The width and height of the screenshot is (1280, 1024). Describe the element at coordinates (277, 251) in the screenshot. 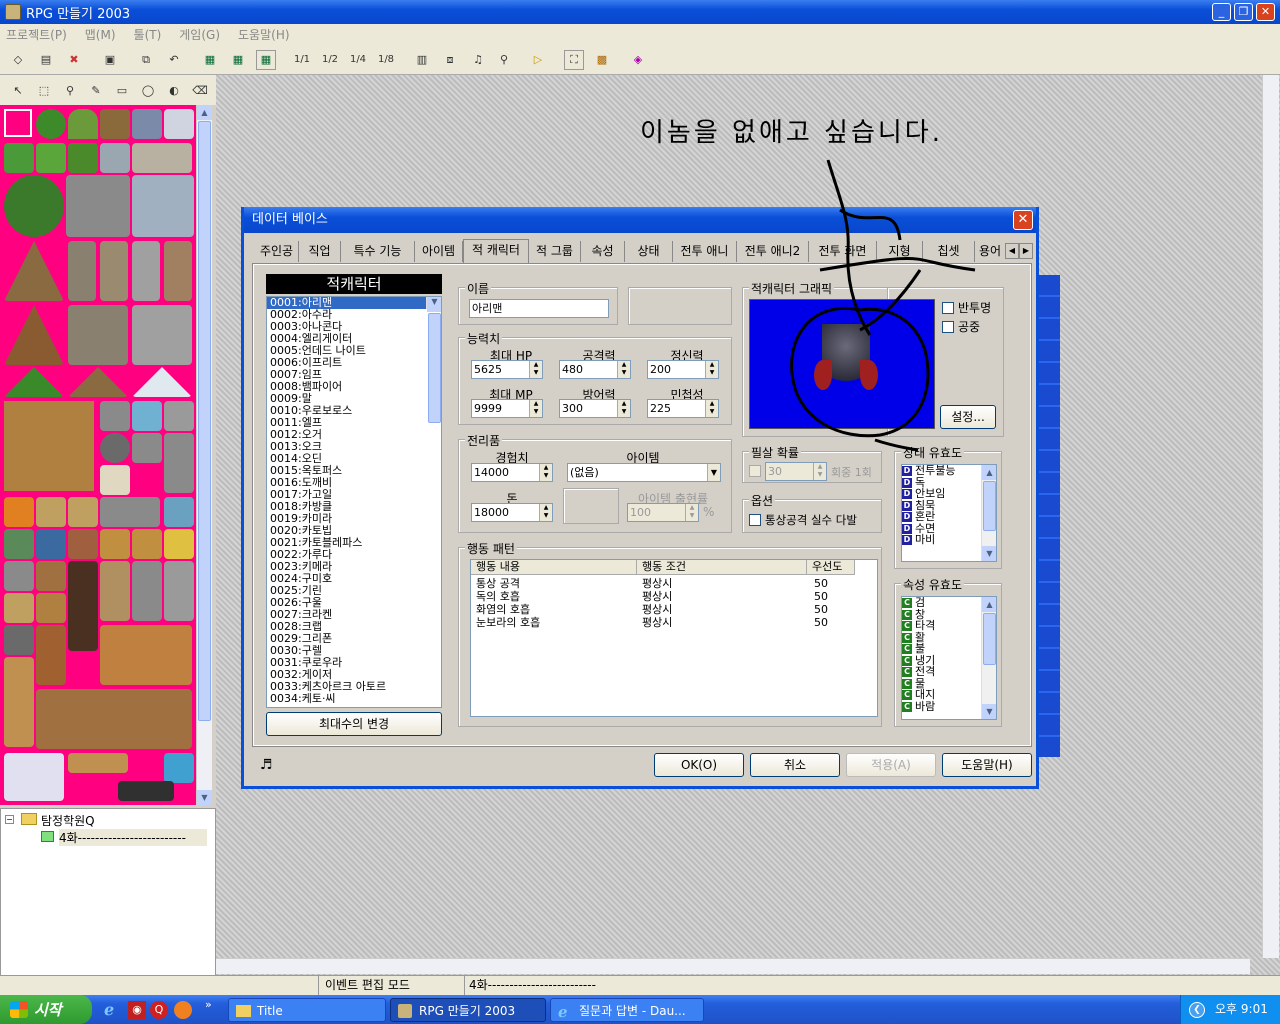

I see `tab-hero: 주인공` at that location.